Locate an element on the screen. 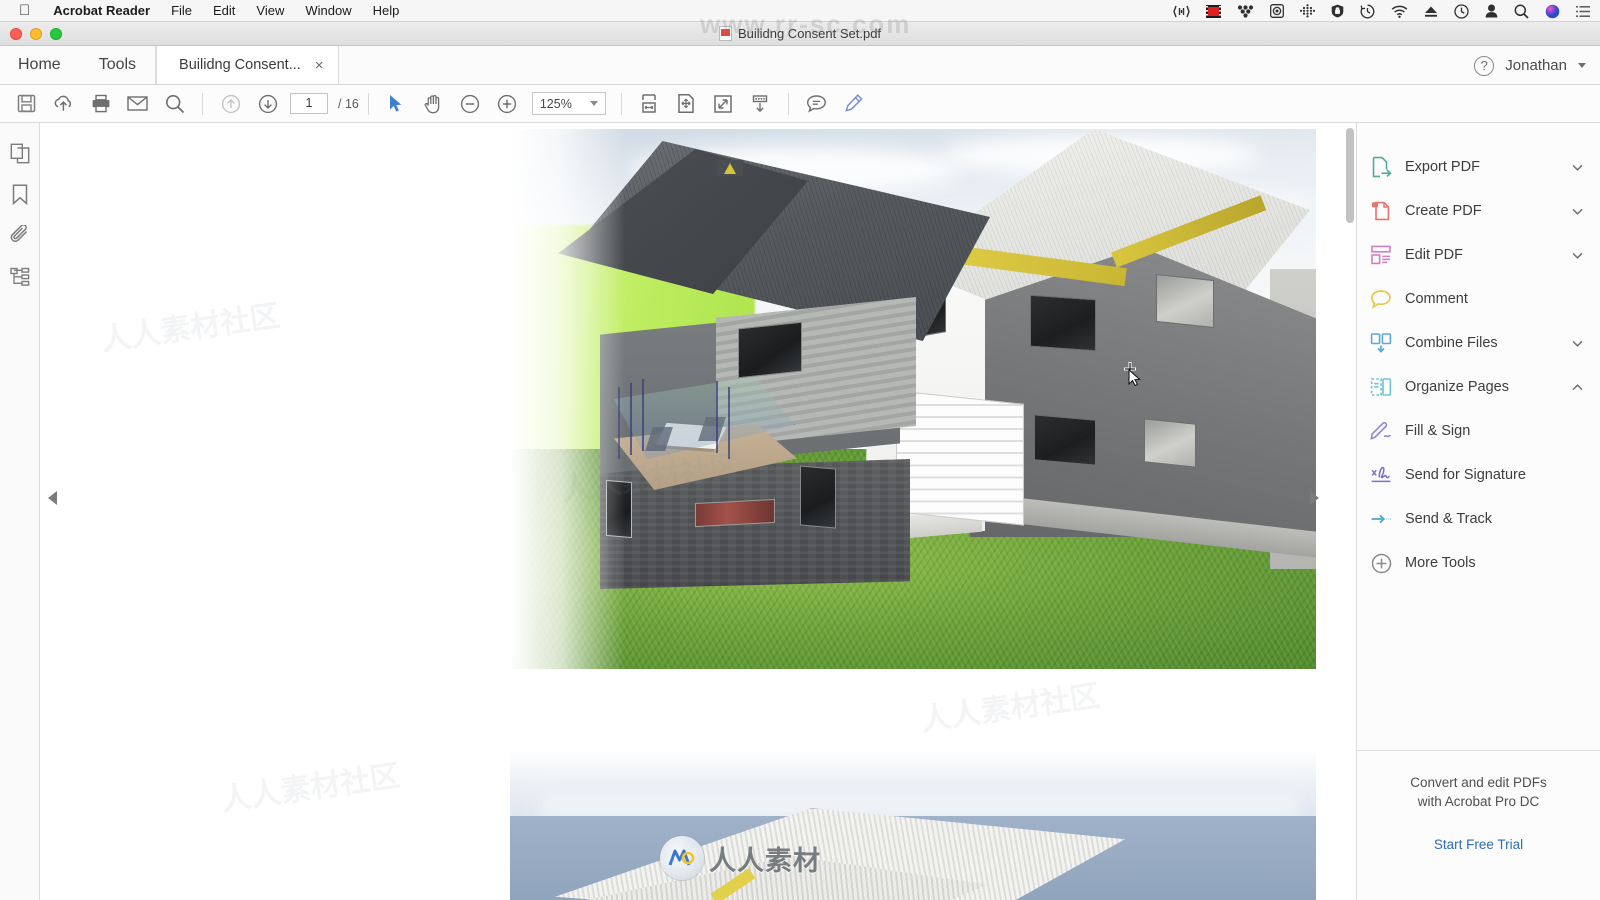 The height and width of the screenshot is (900, 1600). user-name-label: Jonathan is located at coordinates (1536, 65).